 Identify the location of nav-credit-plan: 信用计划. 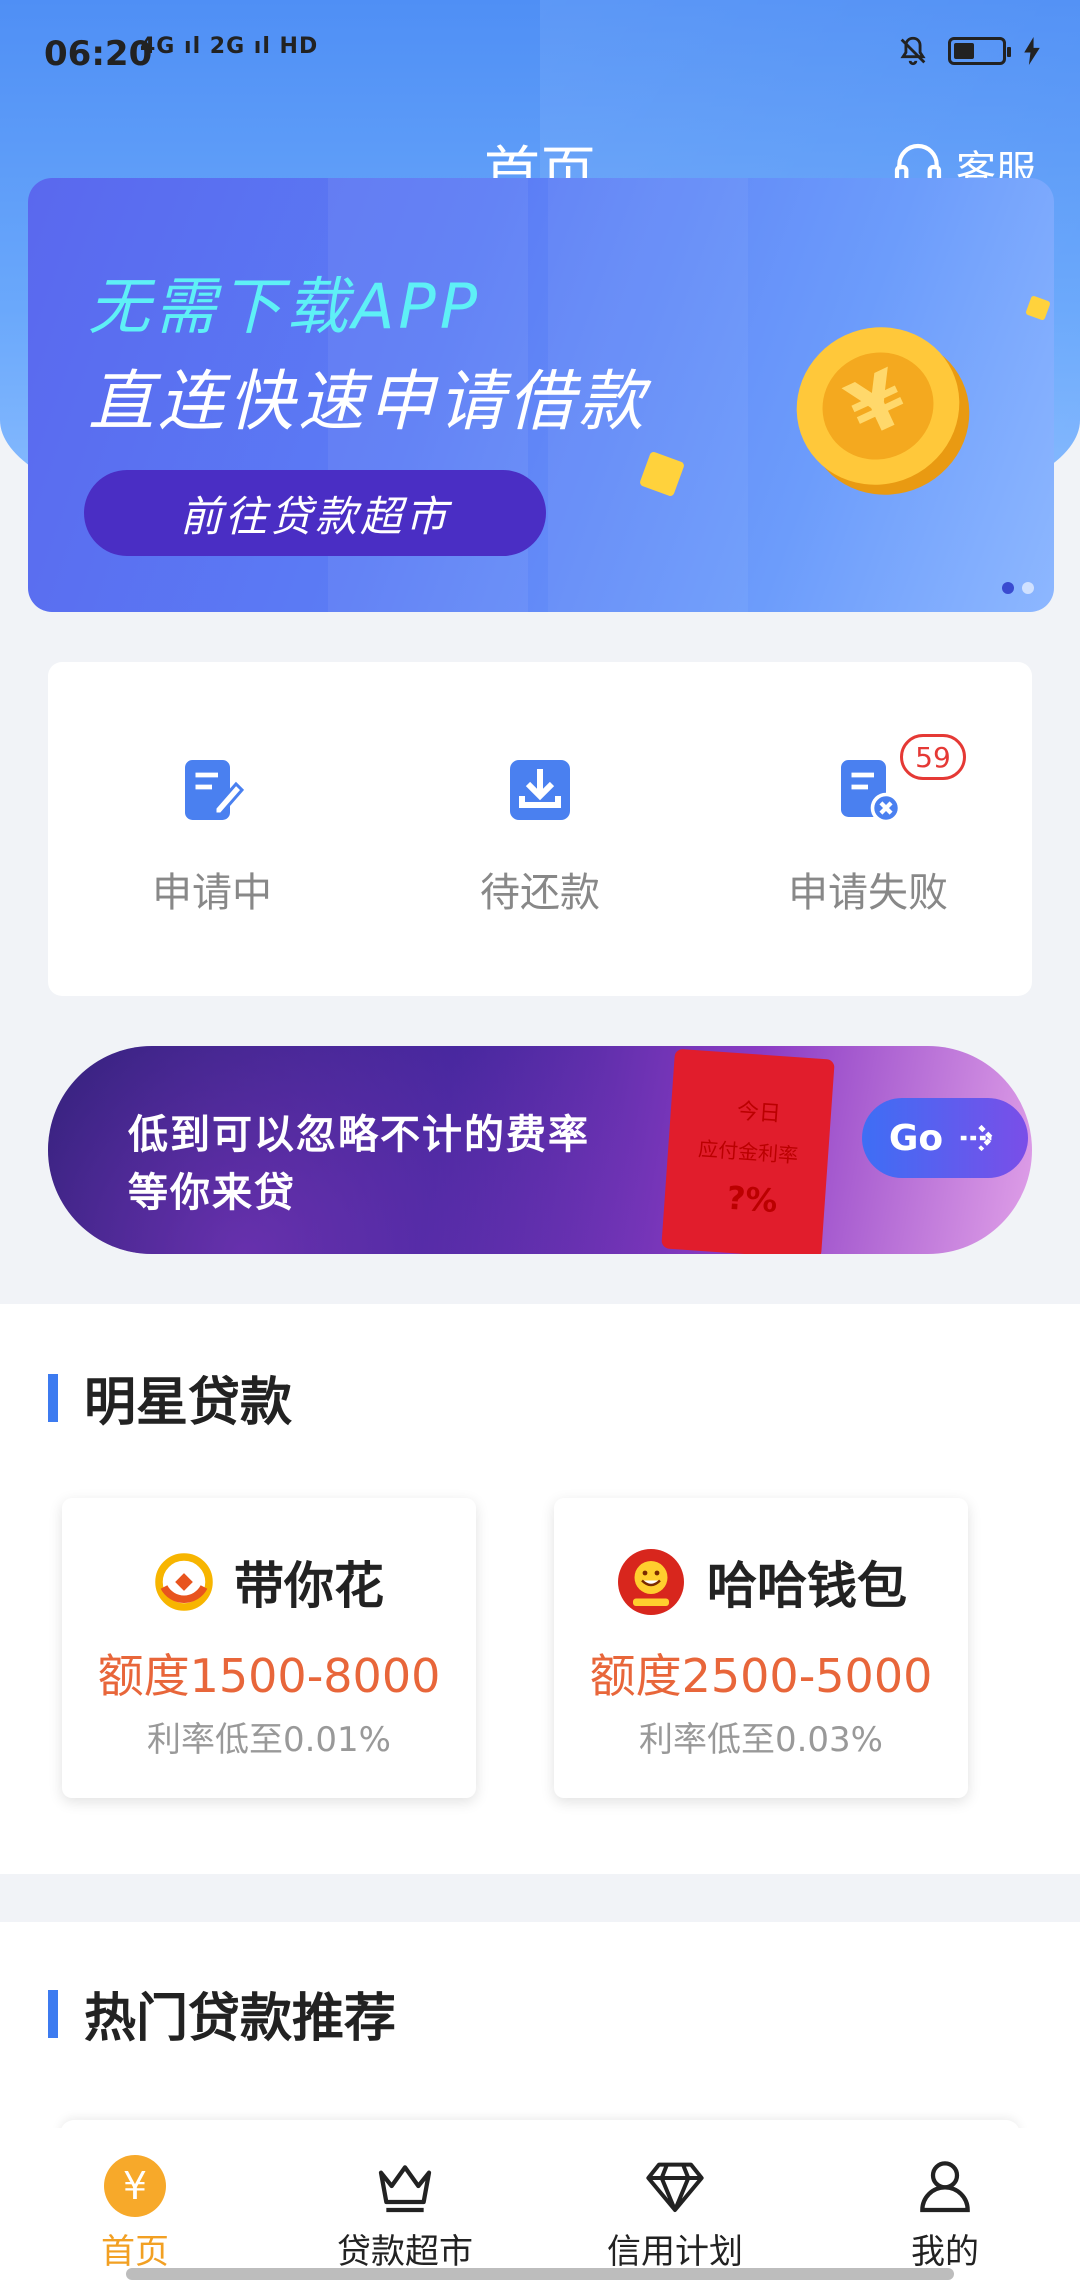
(675, 2204).